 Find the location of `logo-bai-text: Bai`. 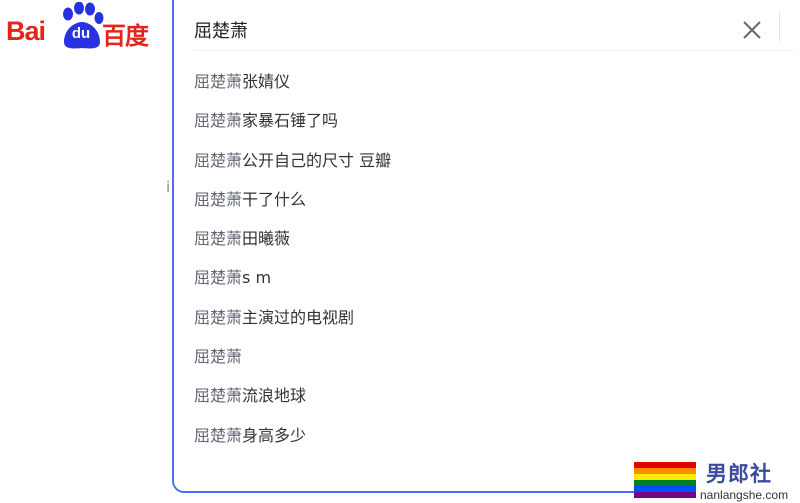

logo-bai-text: Bai is located at coordinates (26, 31).